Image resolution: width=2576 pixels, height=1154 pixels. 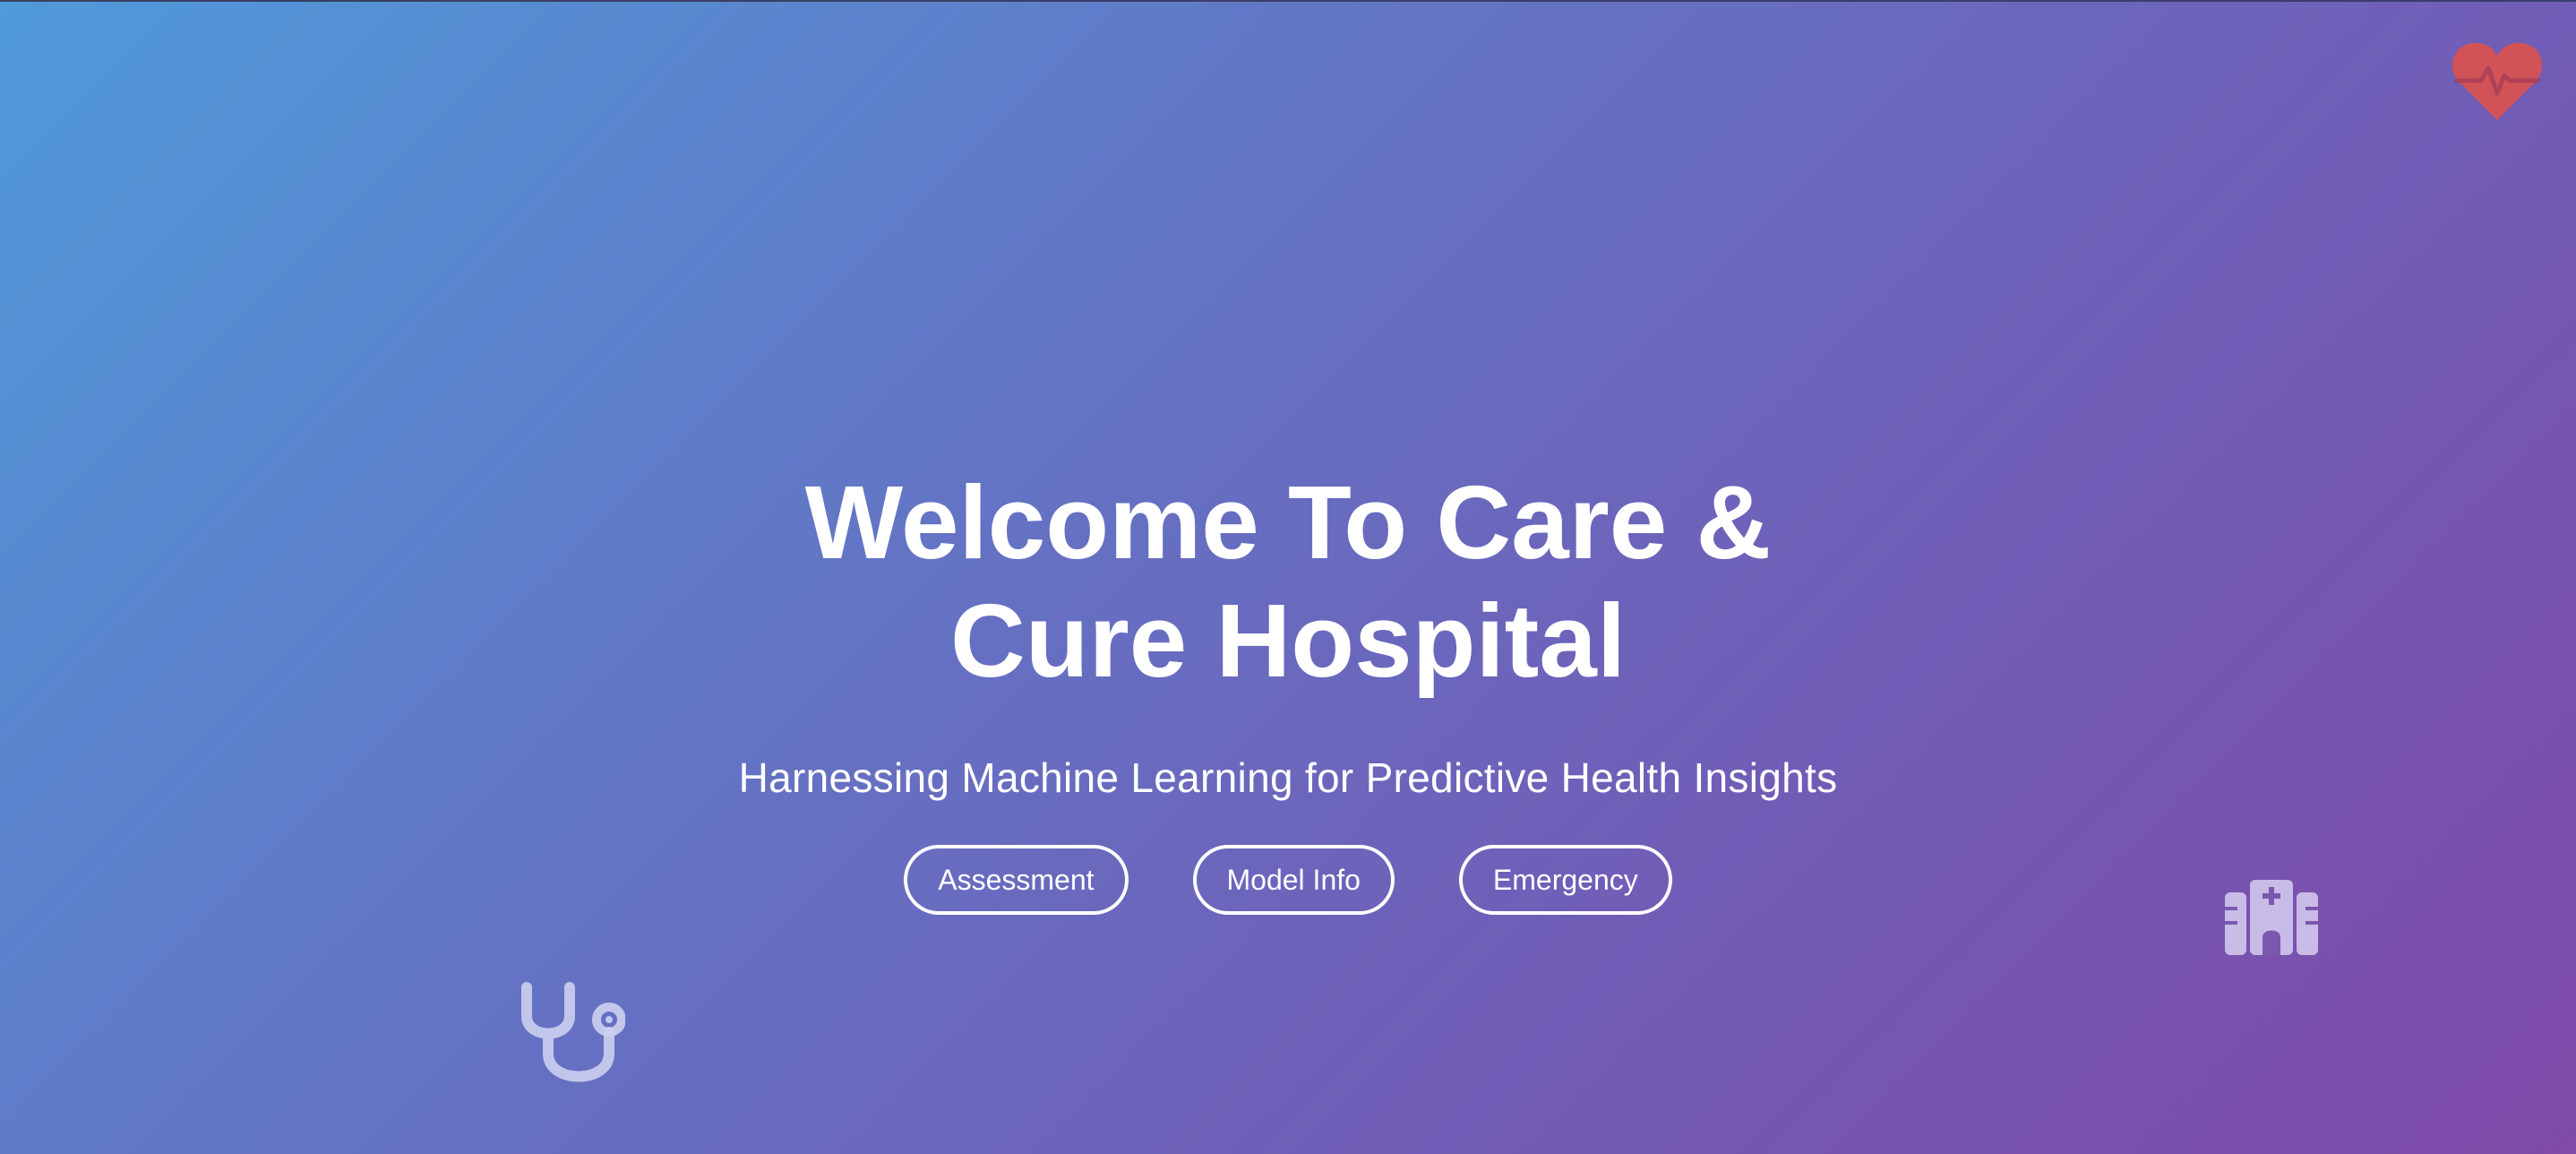 I want to click on page-title: Welcome To Care & Cure Hospital, so click(x=1288, y=581).